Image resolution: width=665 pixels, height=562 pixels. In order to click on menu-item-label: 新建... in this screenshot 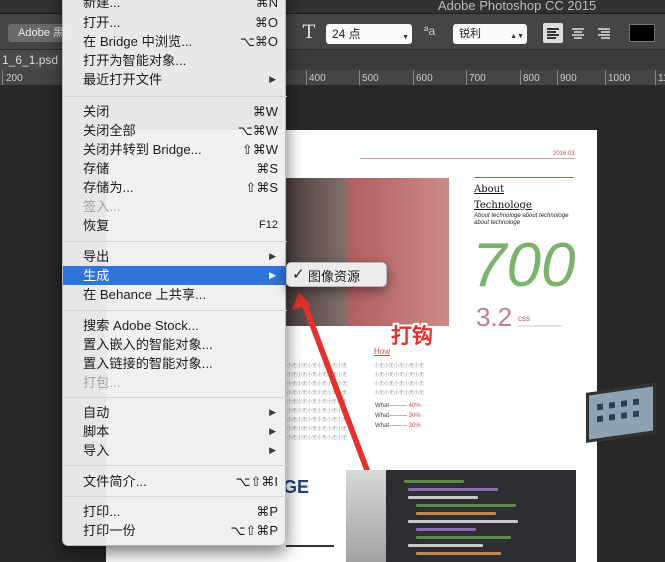, I will do `click(102, 5)`.